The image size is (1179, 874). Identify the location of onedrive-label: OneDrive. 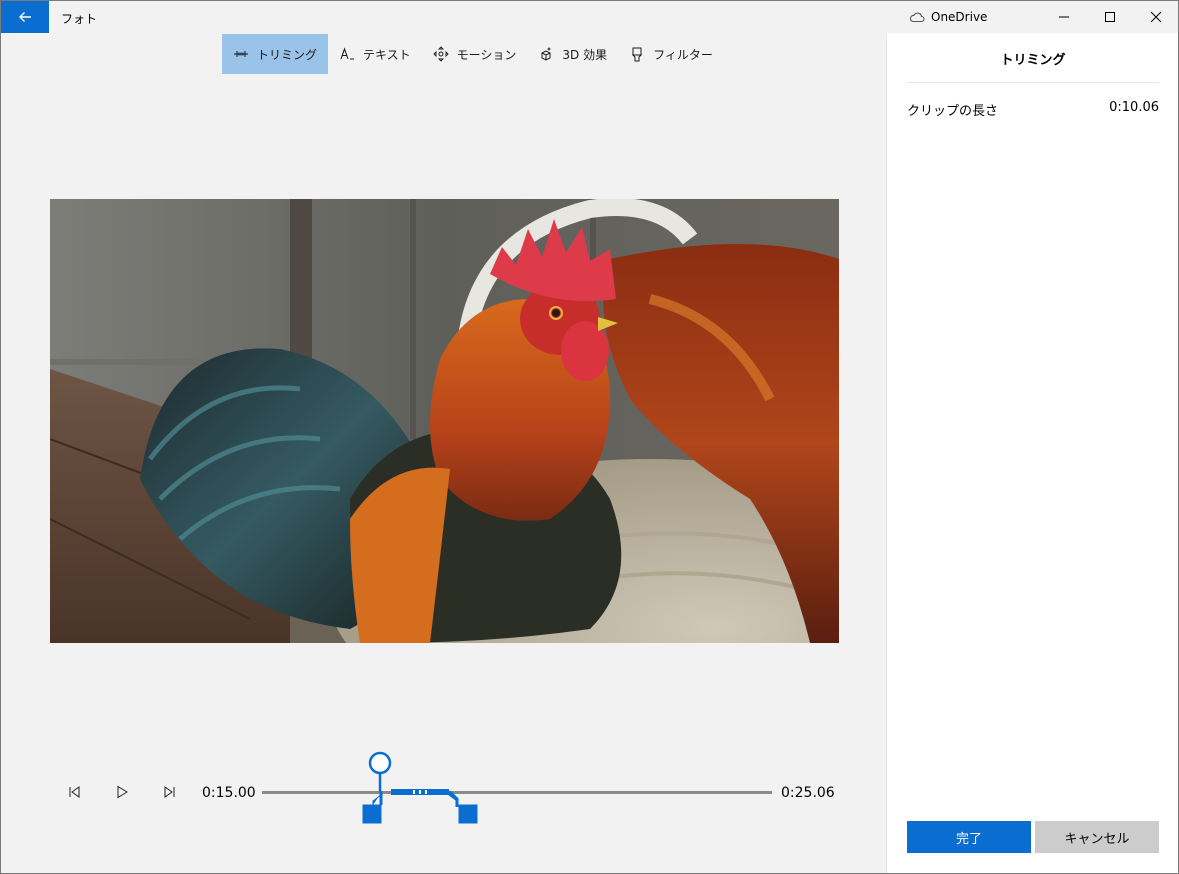
(959, 17).